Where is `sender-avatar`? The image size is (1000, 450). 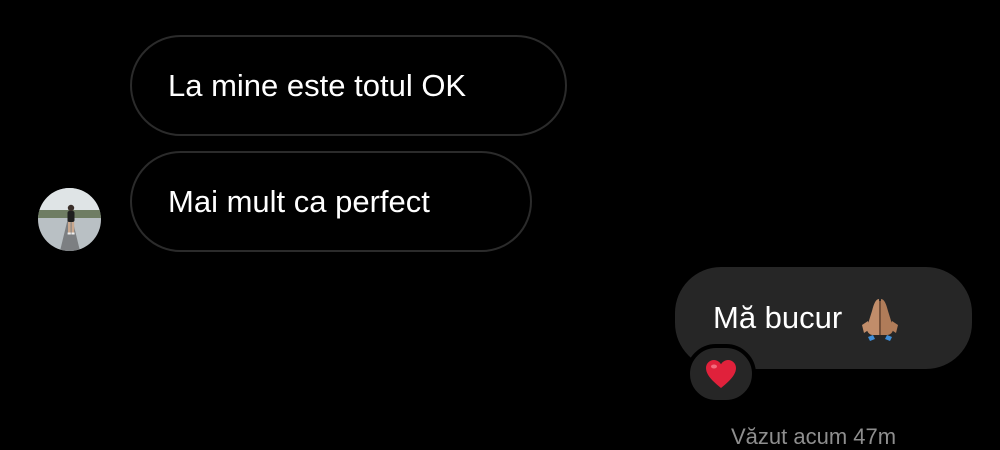 sender-avatar is located at coordinates (69, 219).